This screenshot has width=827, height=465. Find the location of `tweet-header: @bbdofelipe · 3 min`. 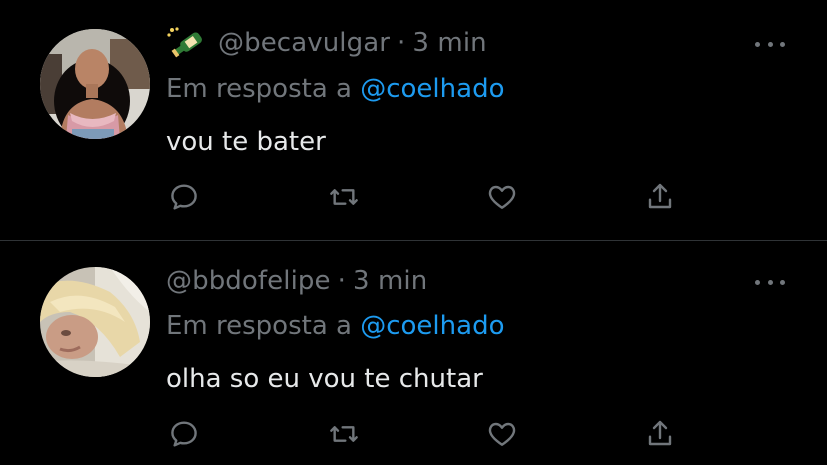

tweet-header: @bbdofelipe · 3 min is located at coordinates (296, 281).